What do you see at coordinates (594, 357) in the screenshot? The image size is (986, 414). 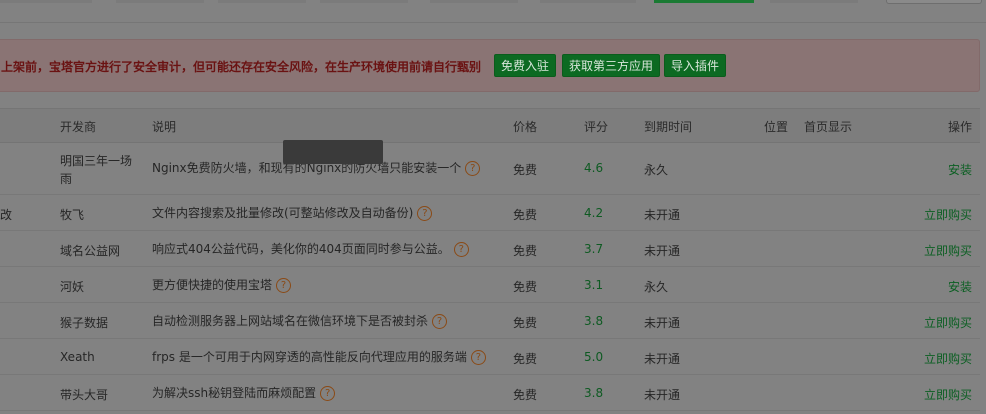 I see `score: 5.0` at bounding box center [594, 357].